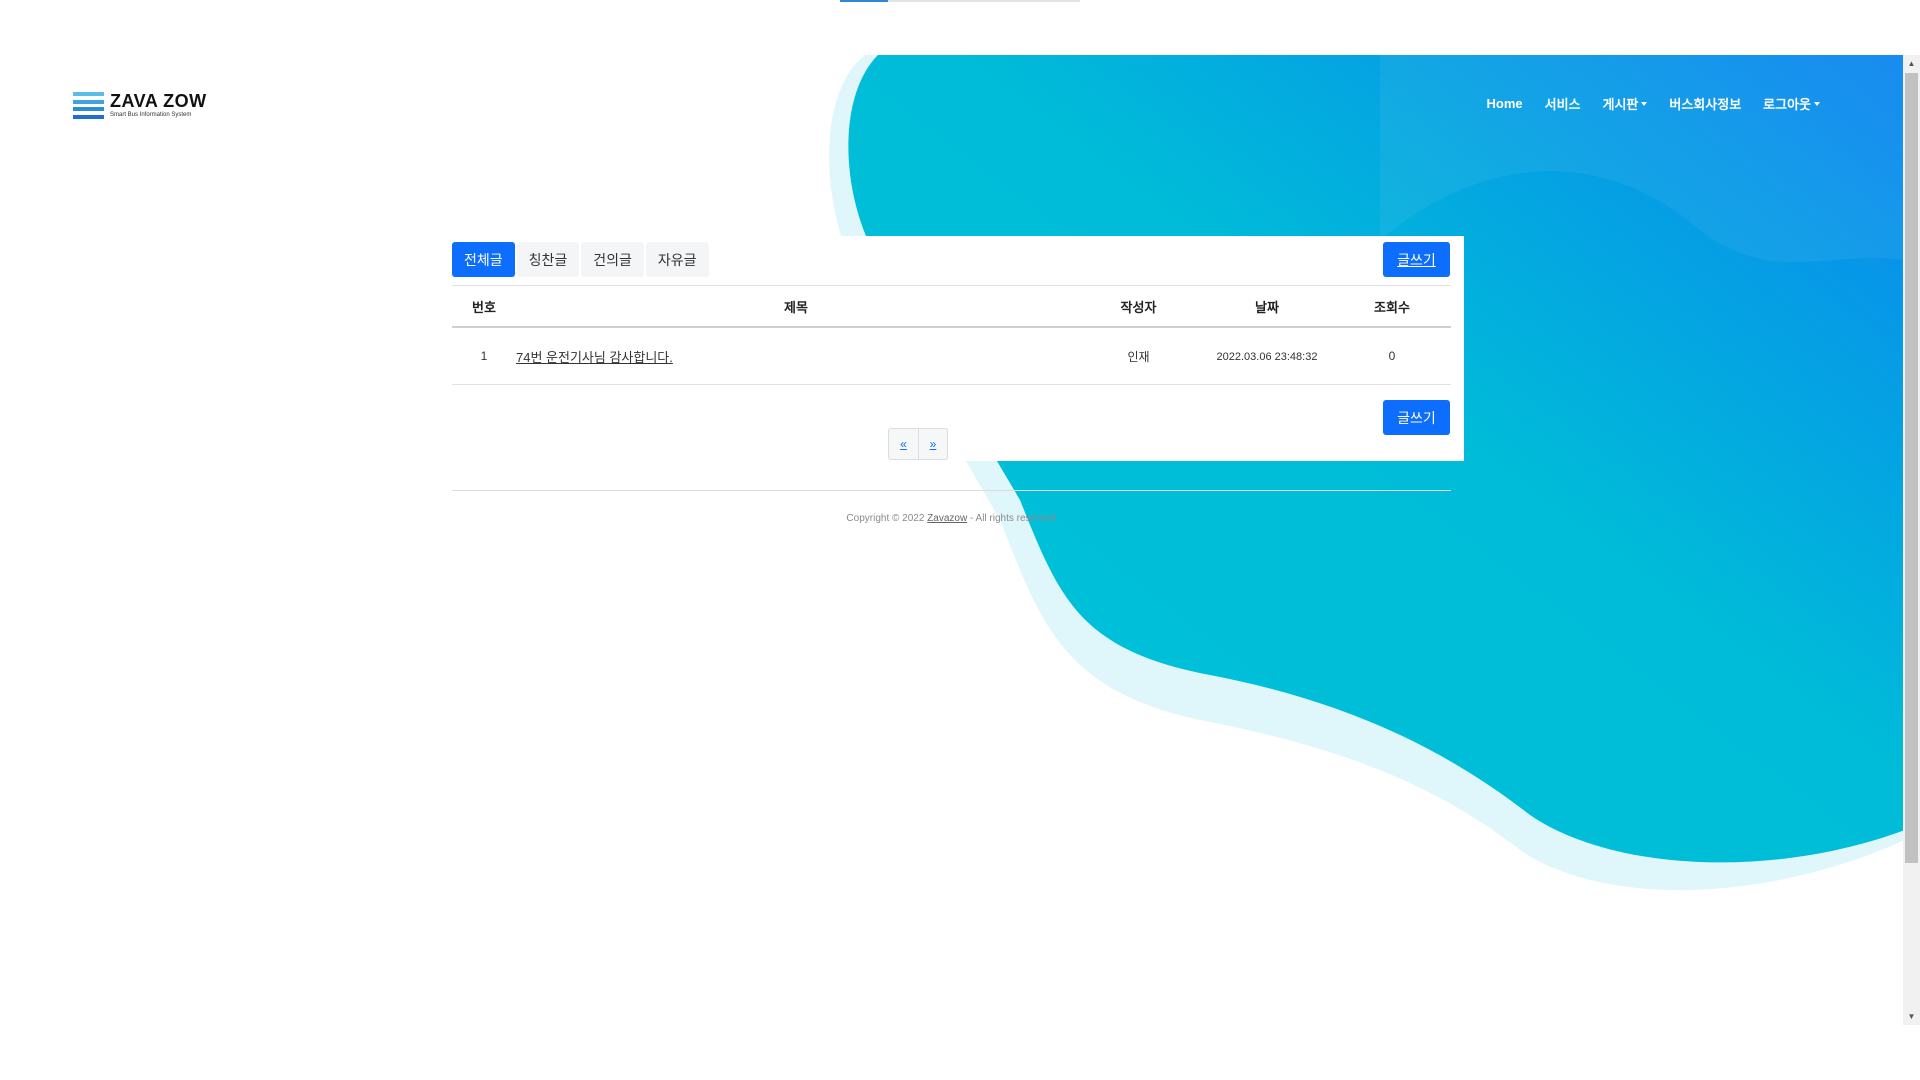 The image size is (1920, 1080). I want to click on nav-logout: 로그아웃, so click(1791, 103).